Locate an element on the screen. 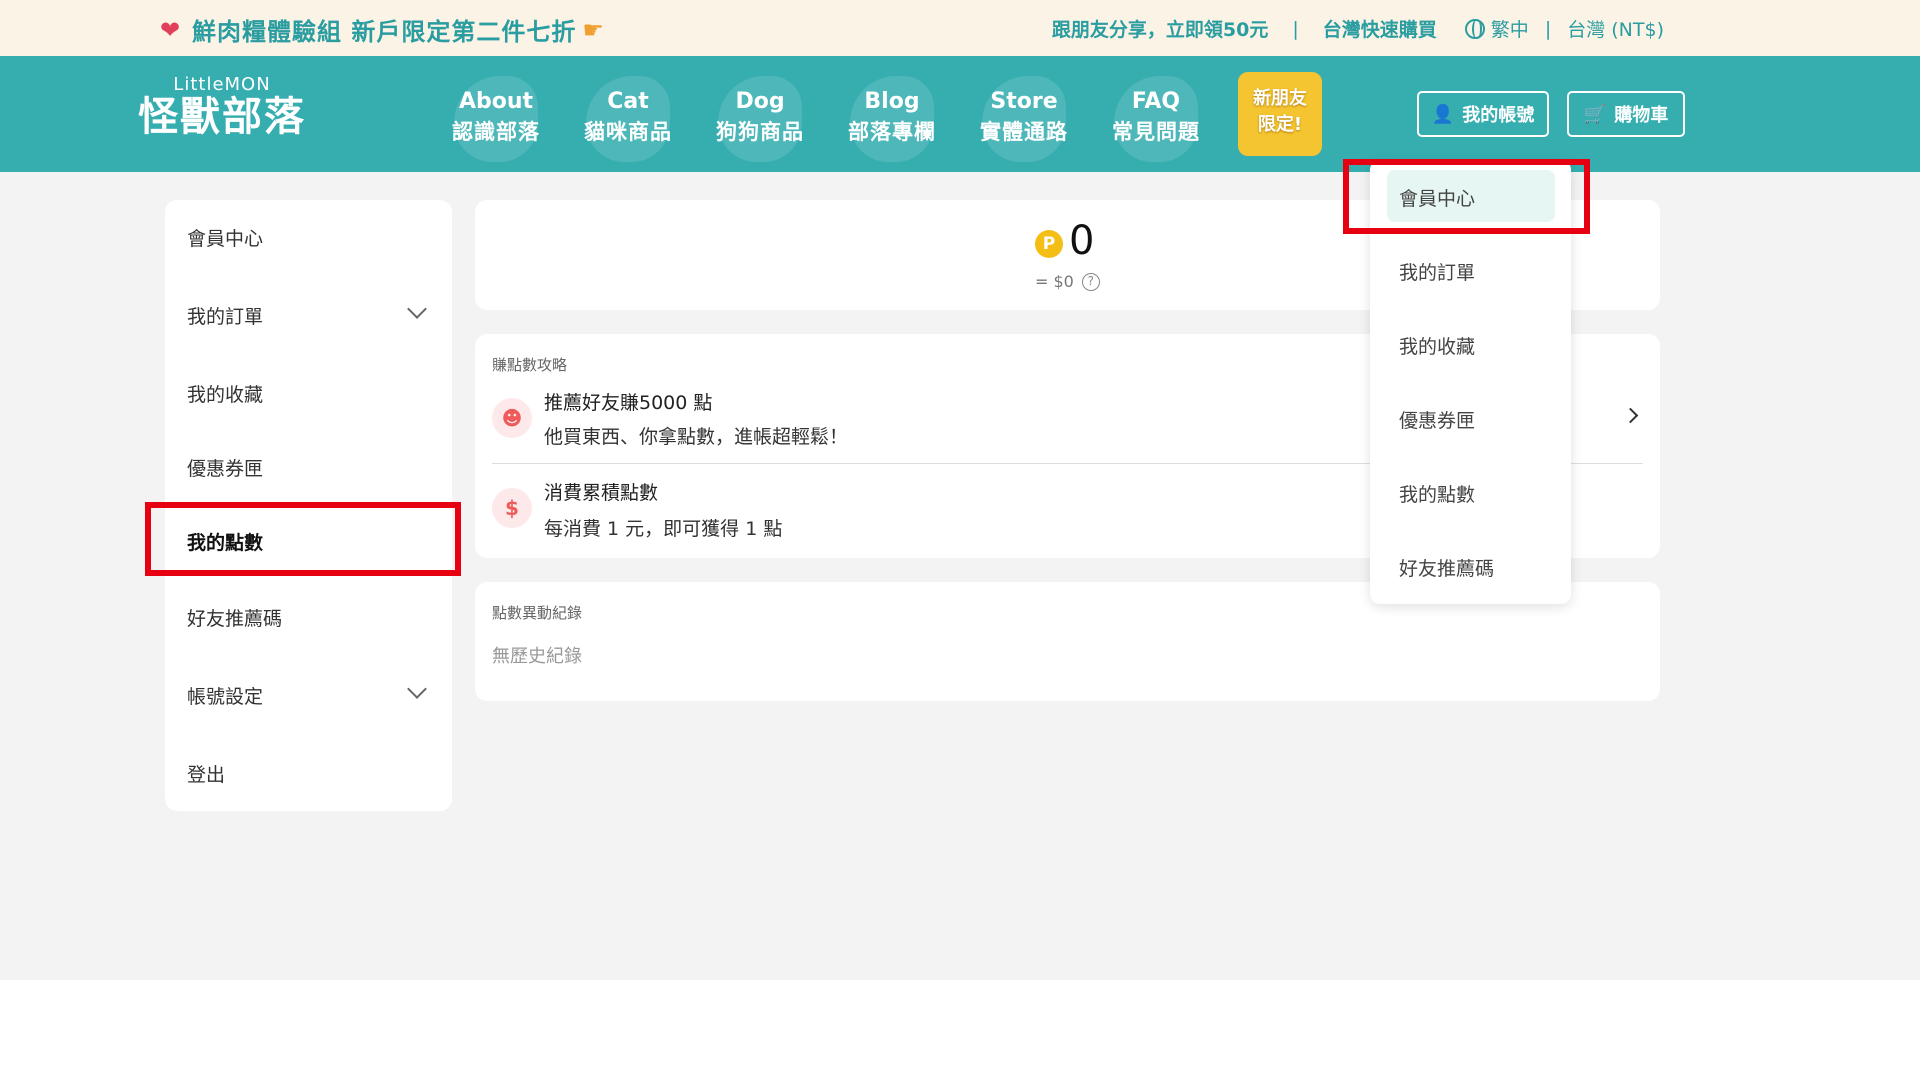 The width and height of the screenshot is (1920, 1080). card-title: 點數異動紀錄 is located at coordinates (537, 613).